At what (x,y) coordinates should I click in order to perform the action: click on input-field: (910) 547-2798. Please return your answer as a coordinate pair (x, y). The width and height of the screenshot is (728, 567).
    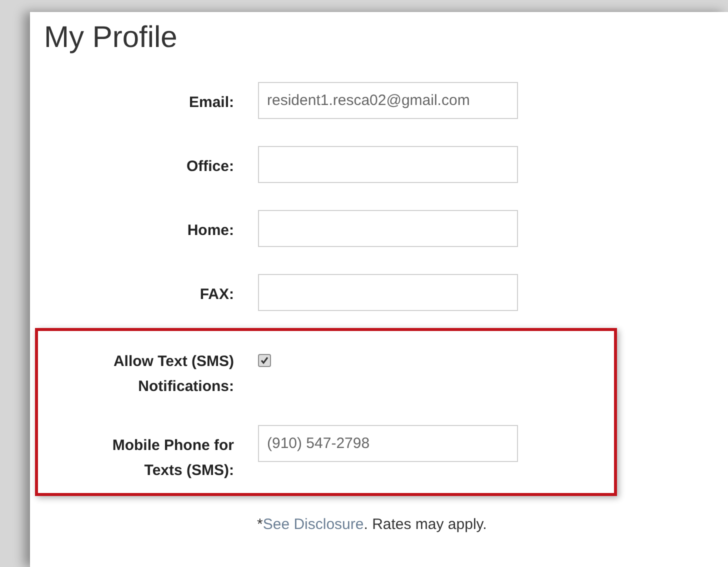
    Looking at the image, I should click on (388, 443).